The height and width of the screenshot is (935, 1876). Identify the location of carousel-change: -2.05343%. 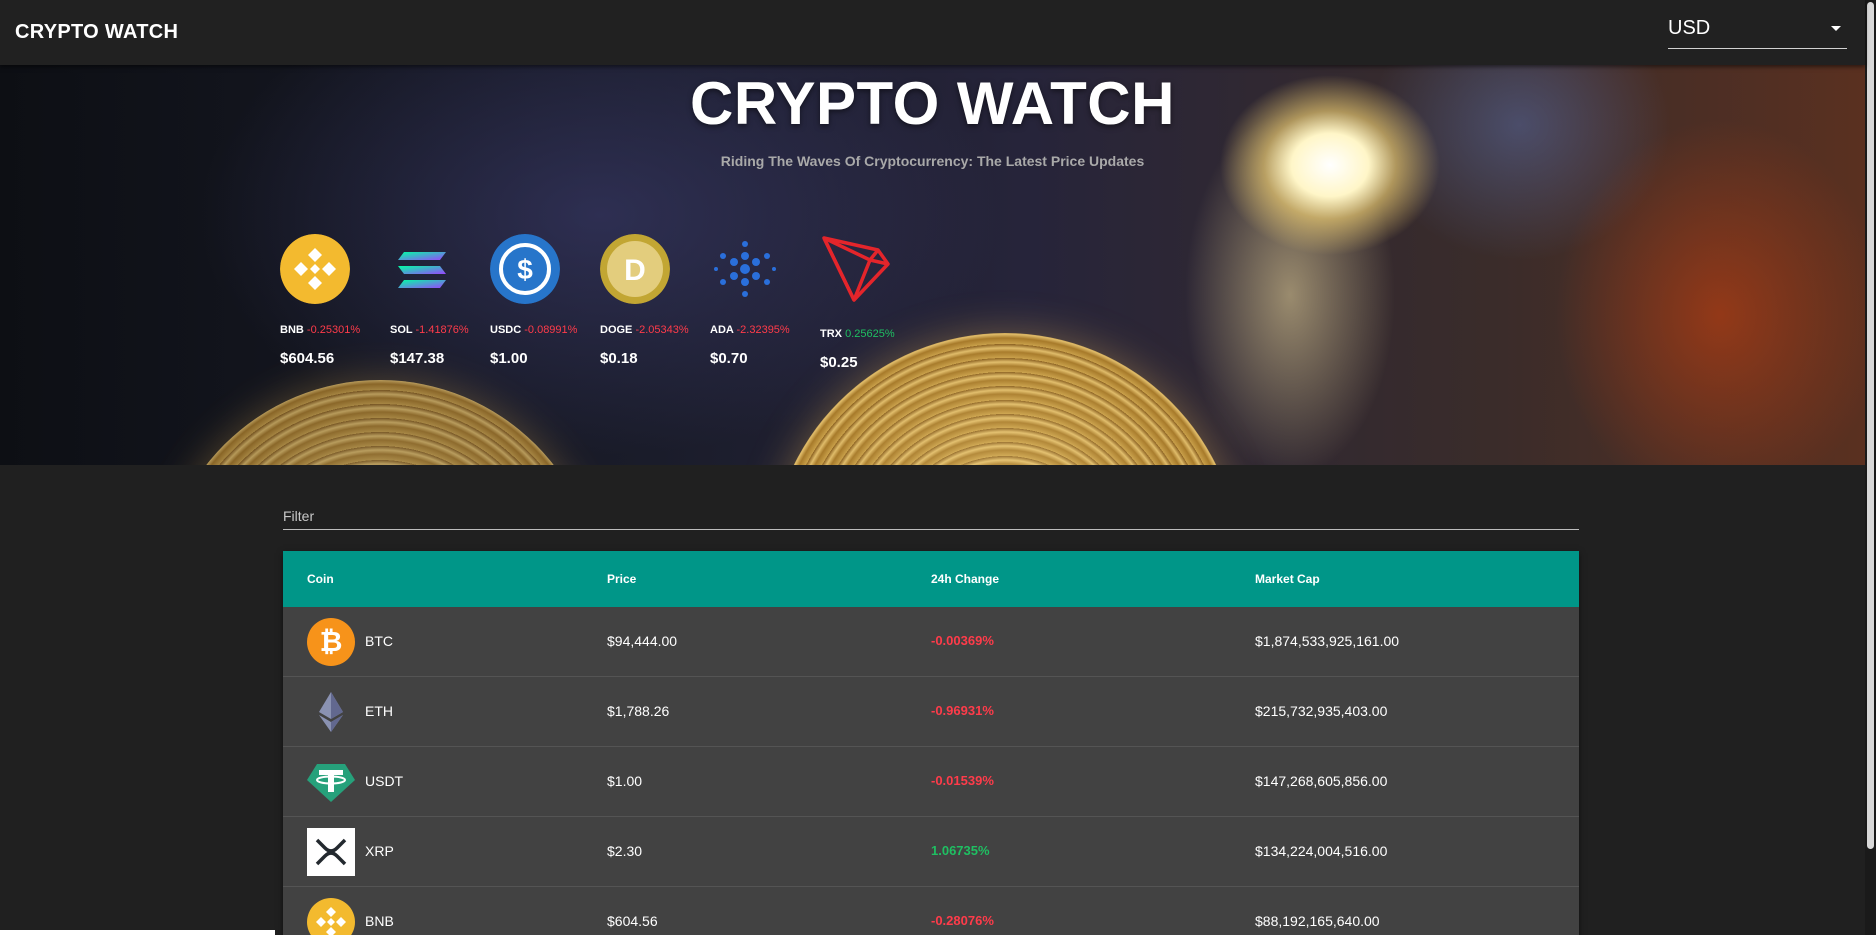
(662, 330).